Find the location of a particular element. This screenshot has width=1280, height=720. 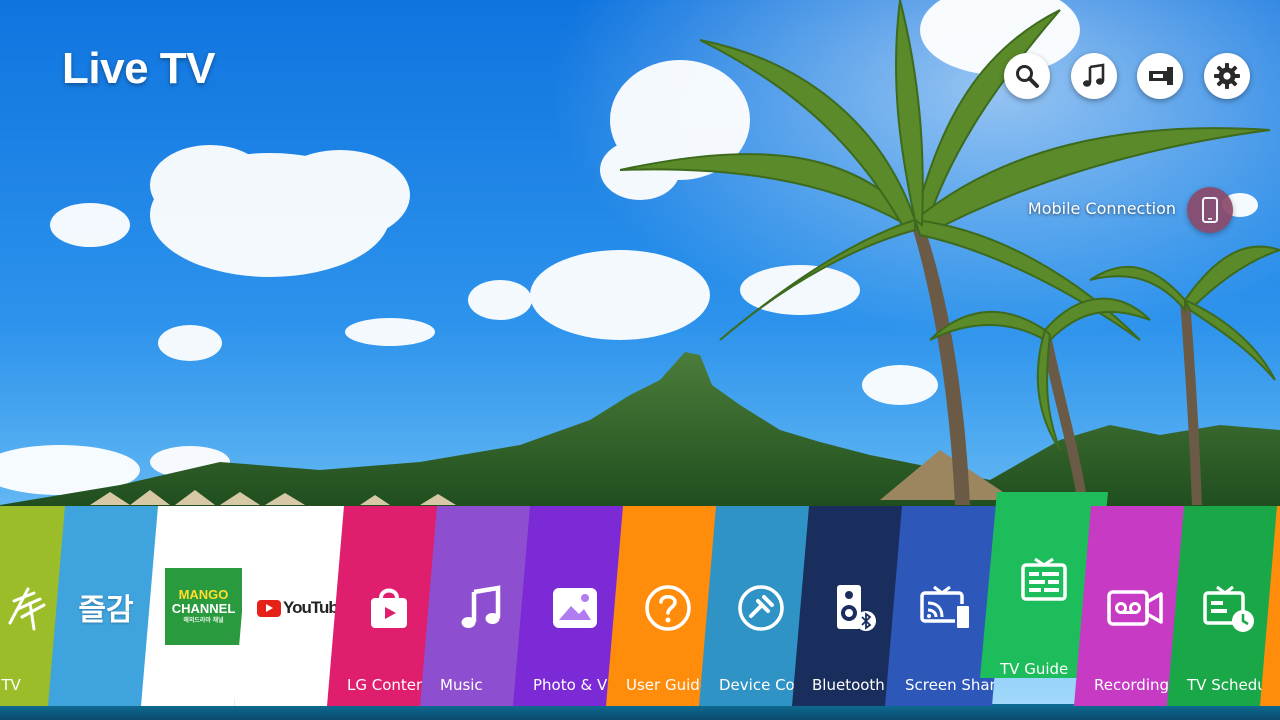

mobile-phone-icon is located at coordinates (1210, 210).